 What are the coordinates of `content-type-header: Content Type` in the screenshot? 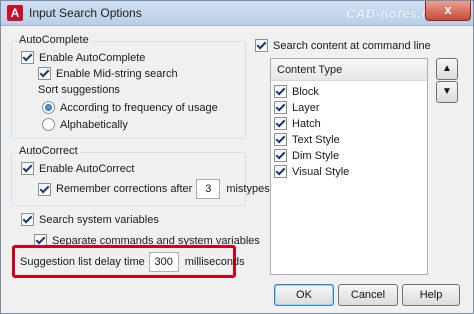 It's located at (349, 70).